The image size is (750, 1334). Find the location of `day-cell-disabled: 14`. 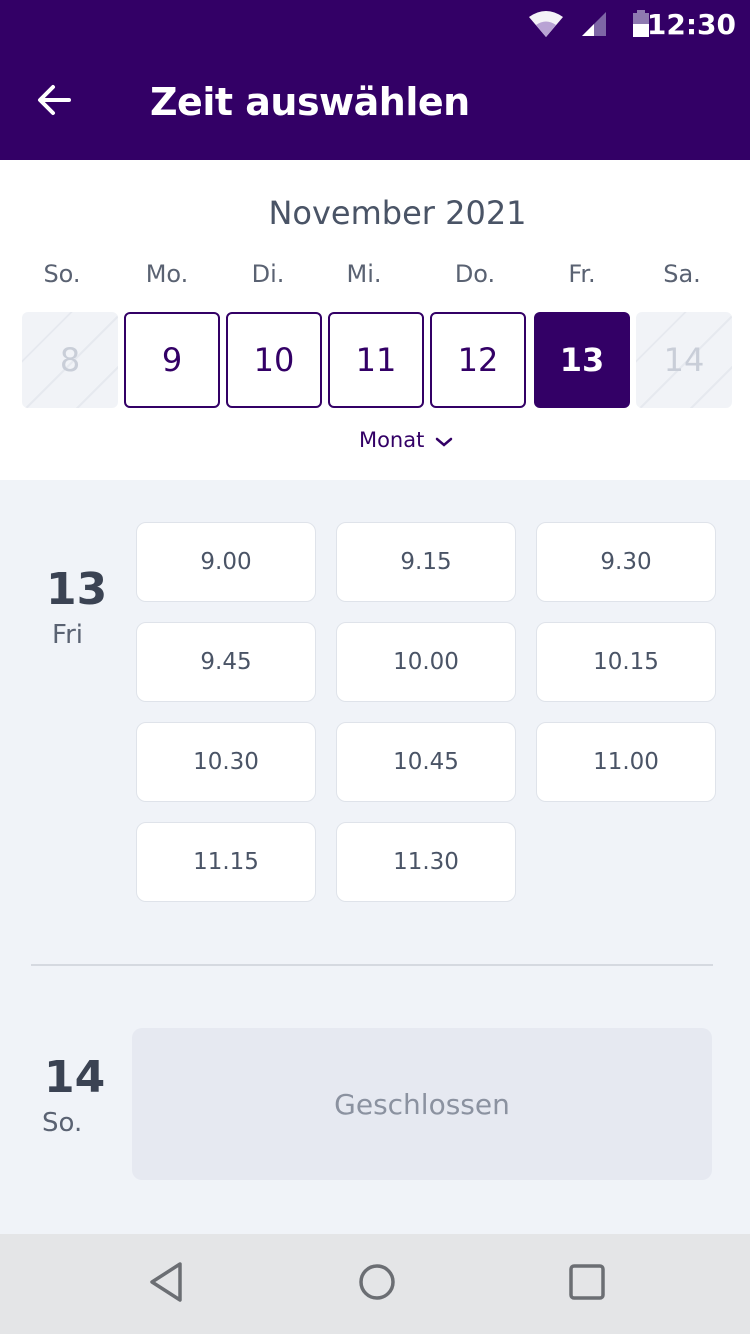

day-cell-disabled: 14 is located at coordinates (684, 360).